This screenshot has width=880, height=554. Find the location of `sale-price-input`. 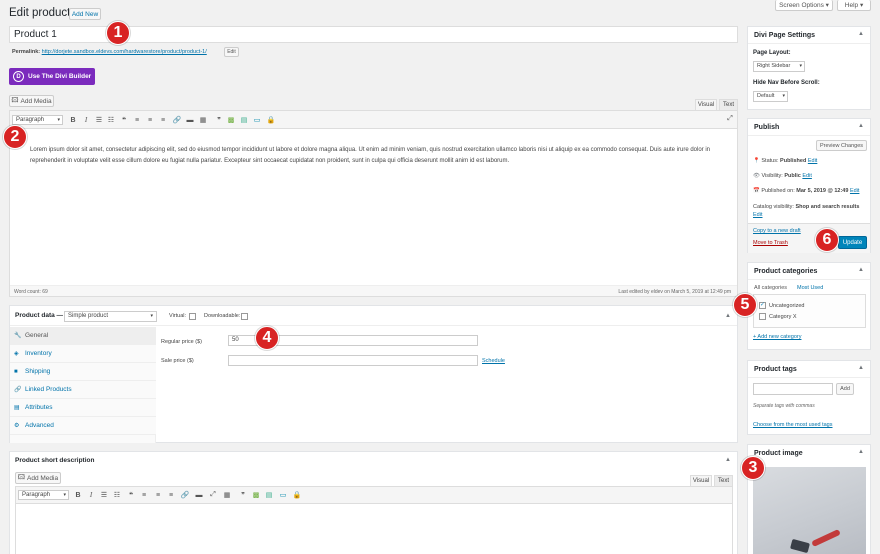

sale-price-input is located at coordinates (353, 360).